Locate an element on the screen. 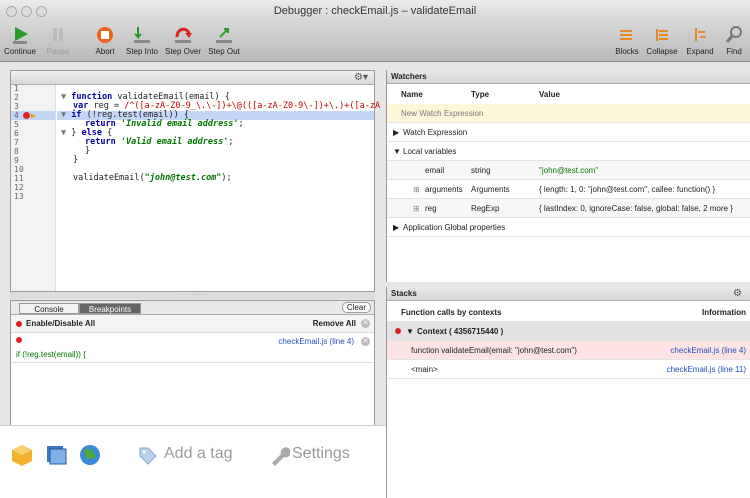 Image resolution: width=750 pixels, height=498 pixels. line-number: 12 is located at coordinates (19, 187).